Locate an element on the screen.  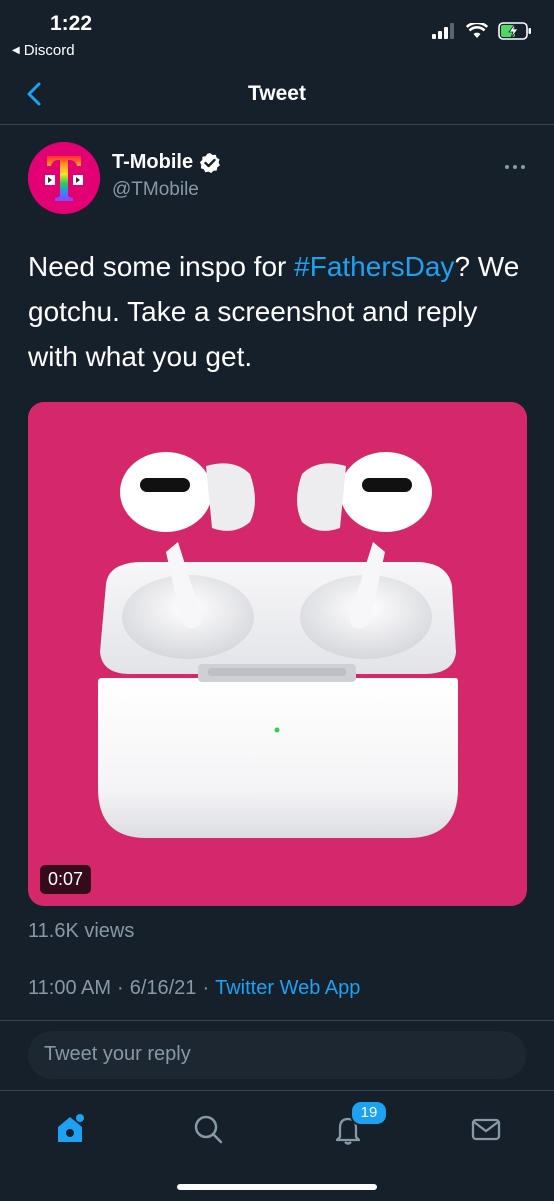
author-handle: @TMobile is located at coordinates (155, 190).